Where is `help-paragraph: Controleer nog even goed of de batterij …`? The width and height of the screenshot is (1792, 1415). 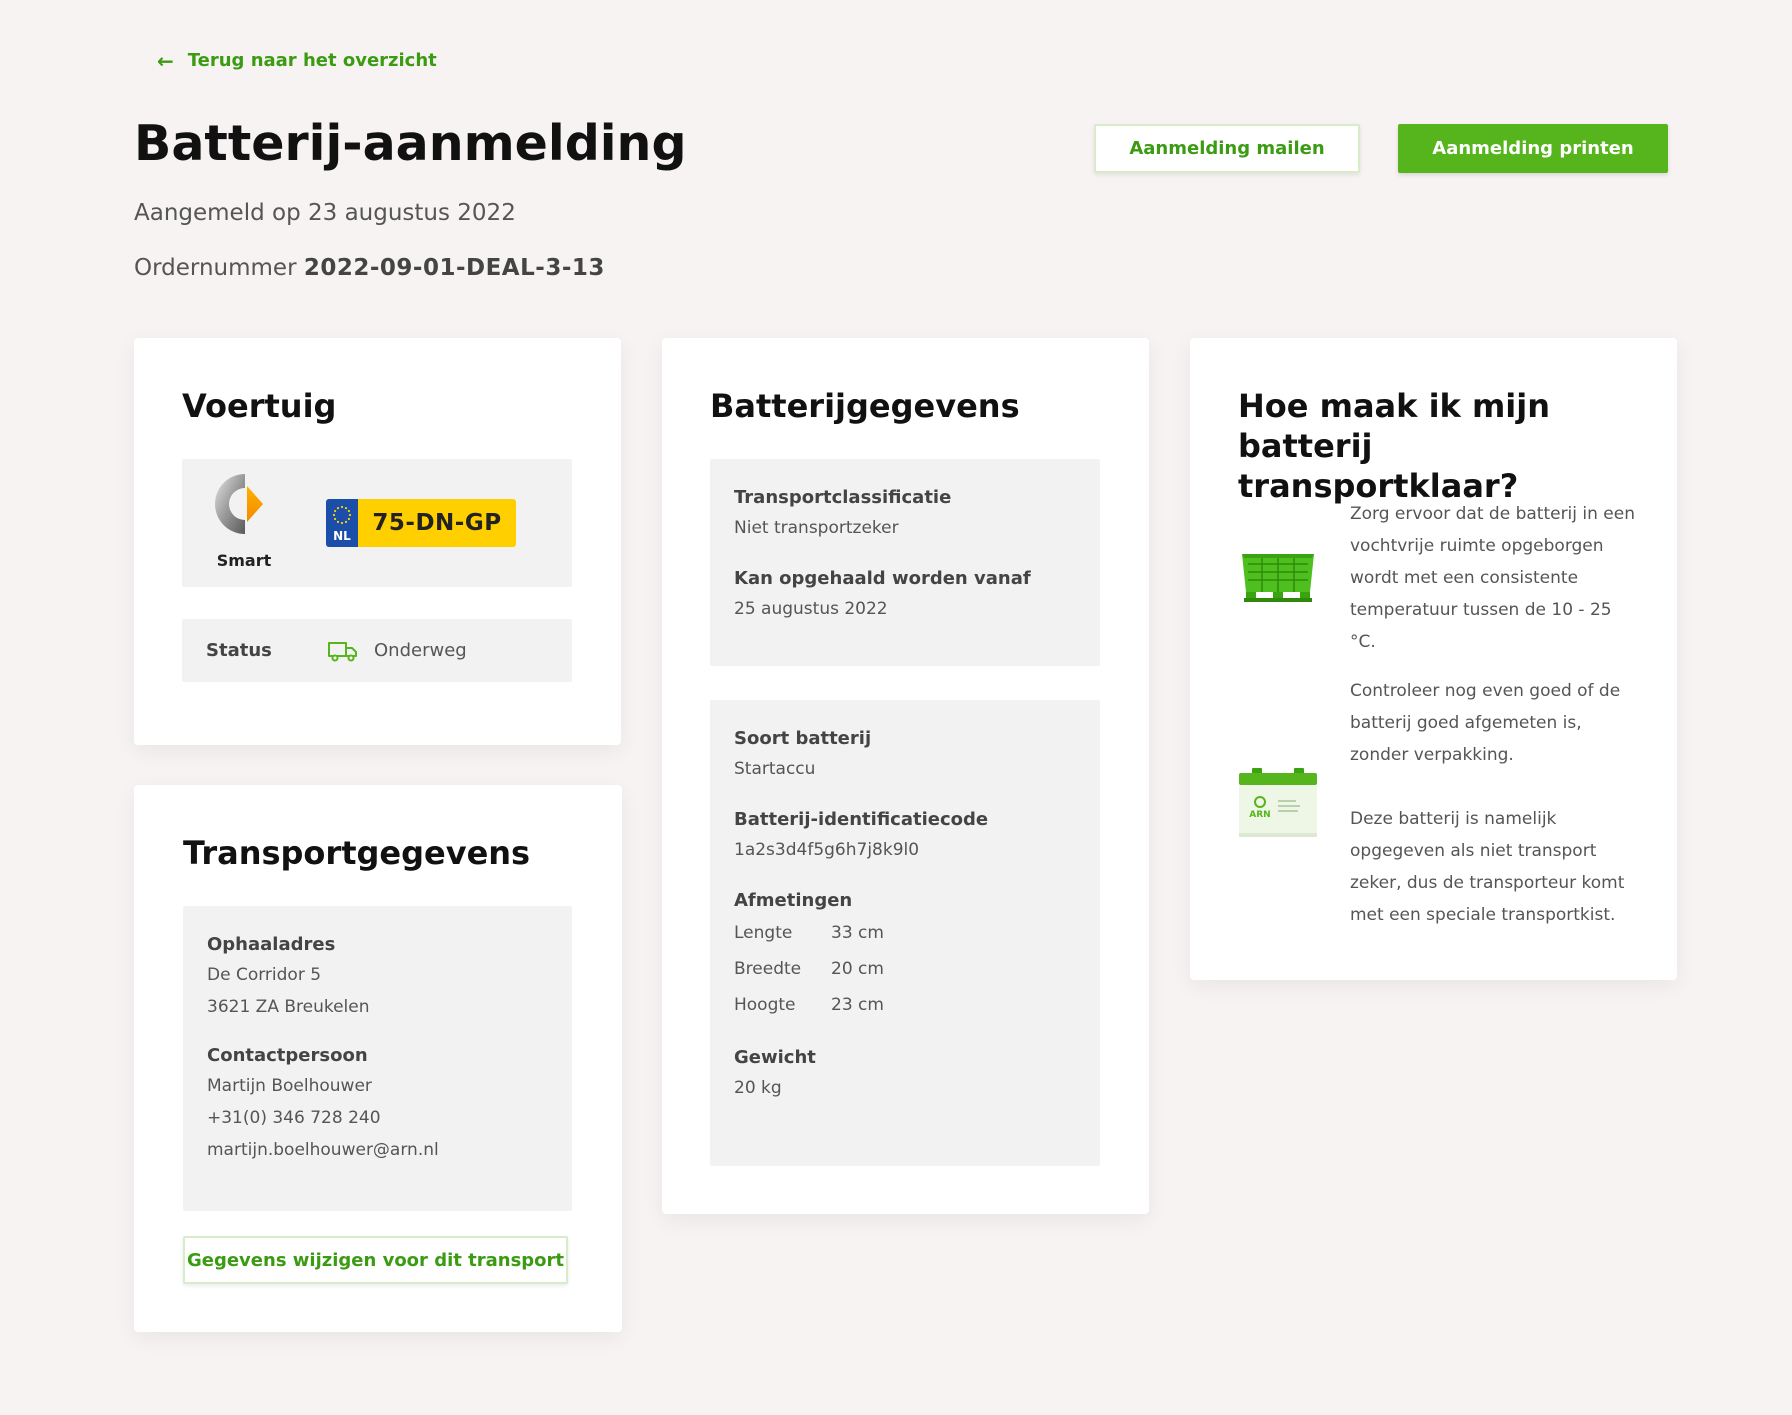
help-paragraph: Controleer nog even goed of de batterij … is located at coordinates (1485, 723).